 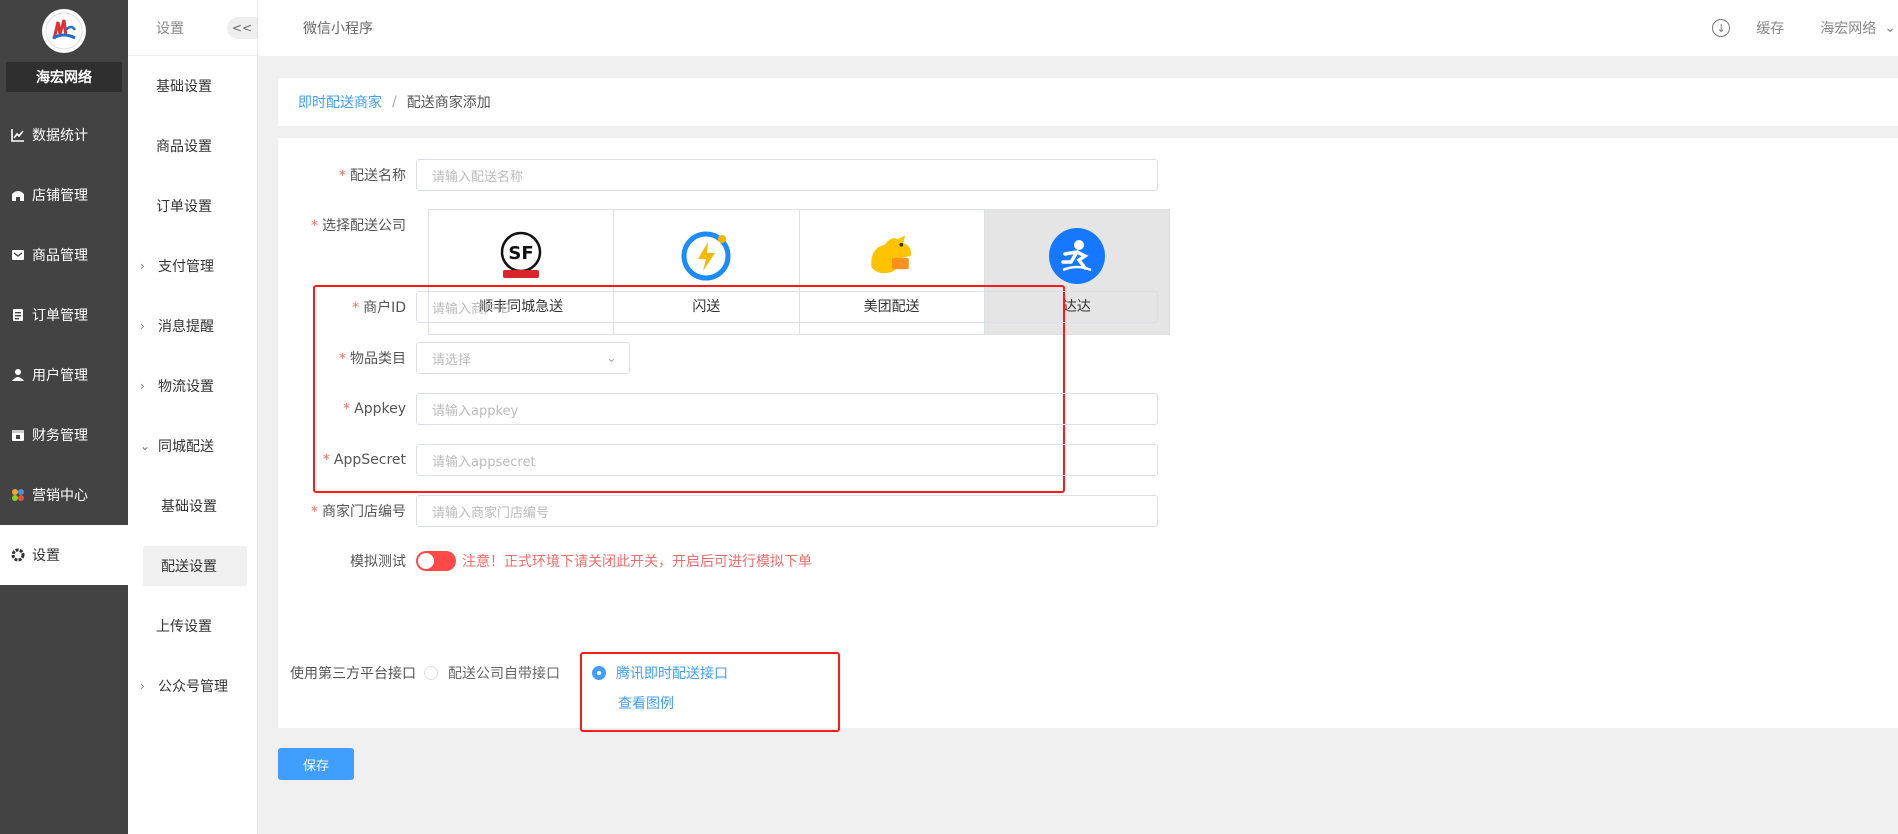 What do you see at coordinates (60, 256) in the screenshot?
I see `nav-label: 商品管理` at bounding box center [60, 256].